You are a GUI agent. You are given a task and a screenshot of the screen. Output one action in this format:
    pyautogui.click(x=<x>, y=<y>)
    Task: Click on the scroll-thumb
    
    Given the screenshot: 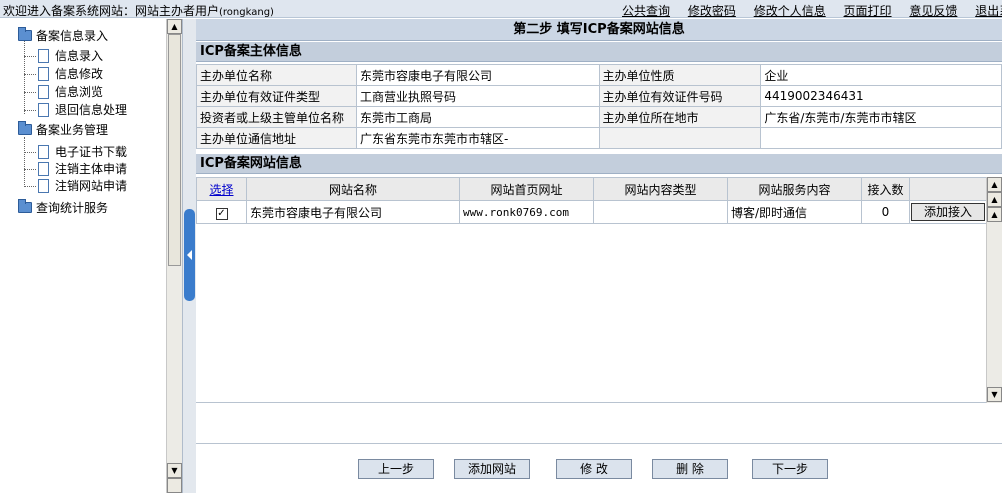 What is the action you would take?
    pyautogui.click(x=174, y=150)
    